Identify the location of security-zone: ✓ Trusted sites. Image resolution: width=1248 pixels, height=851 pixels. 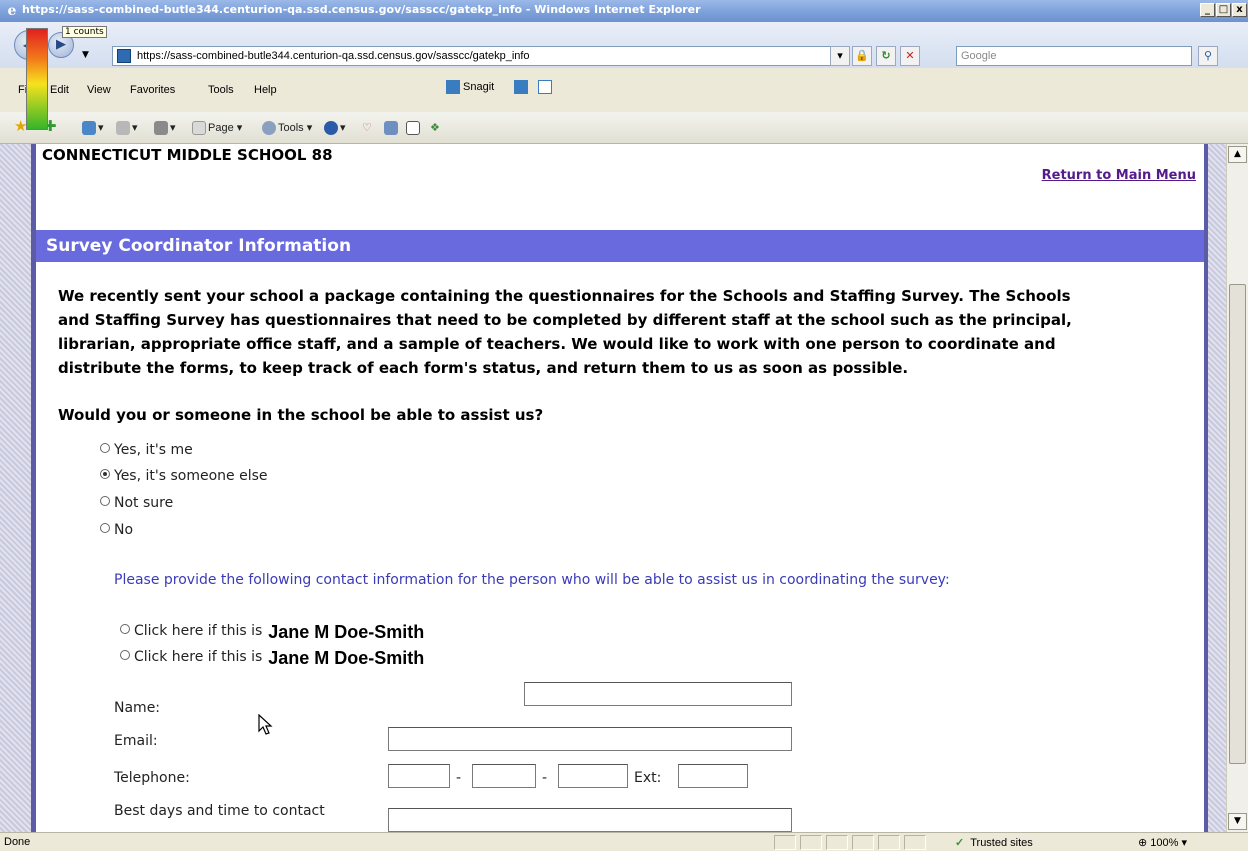
(994, 842).